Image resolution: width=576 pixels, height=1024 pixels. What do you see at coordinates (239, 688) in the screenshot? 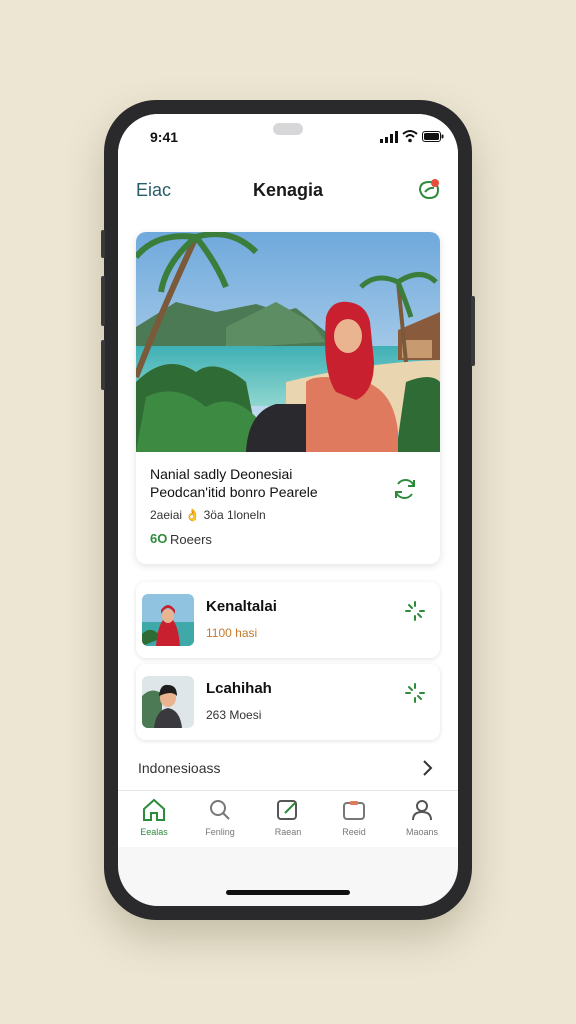
I see `list-item-name: Lcahihah` at bounding box center [239, 688].